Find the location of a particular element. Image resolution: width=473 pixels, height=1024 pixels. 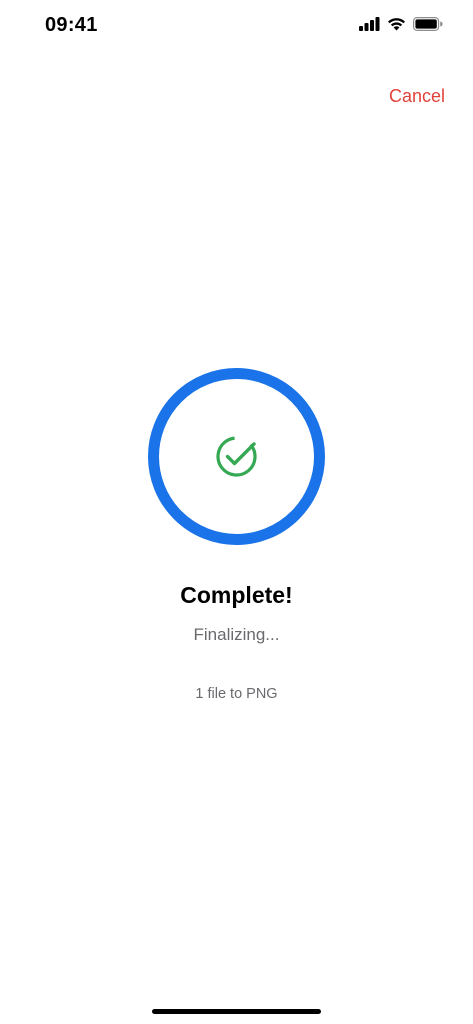

conversion-detail: 1 file to PNG is located at coordinates (236, 694).